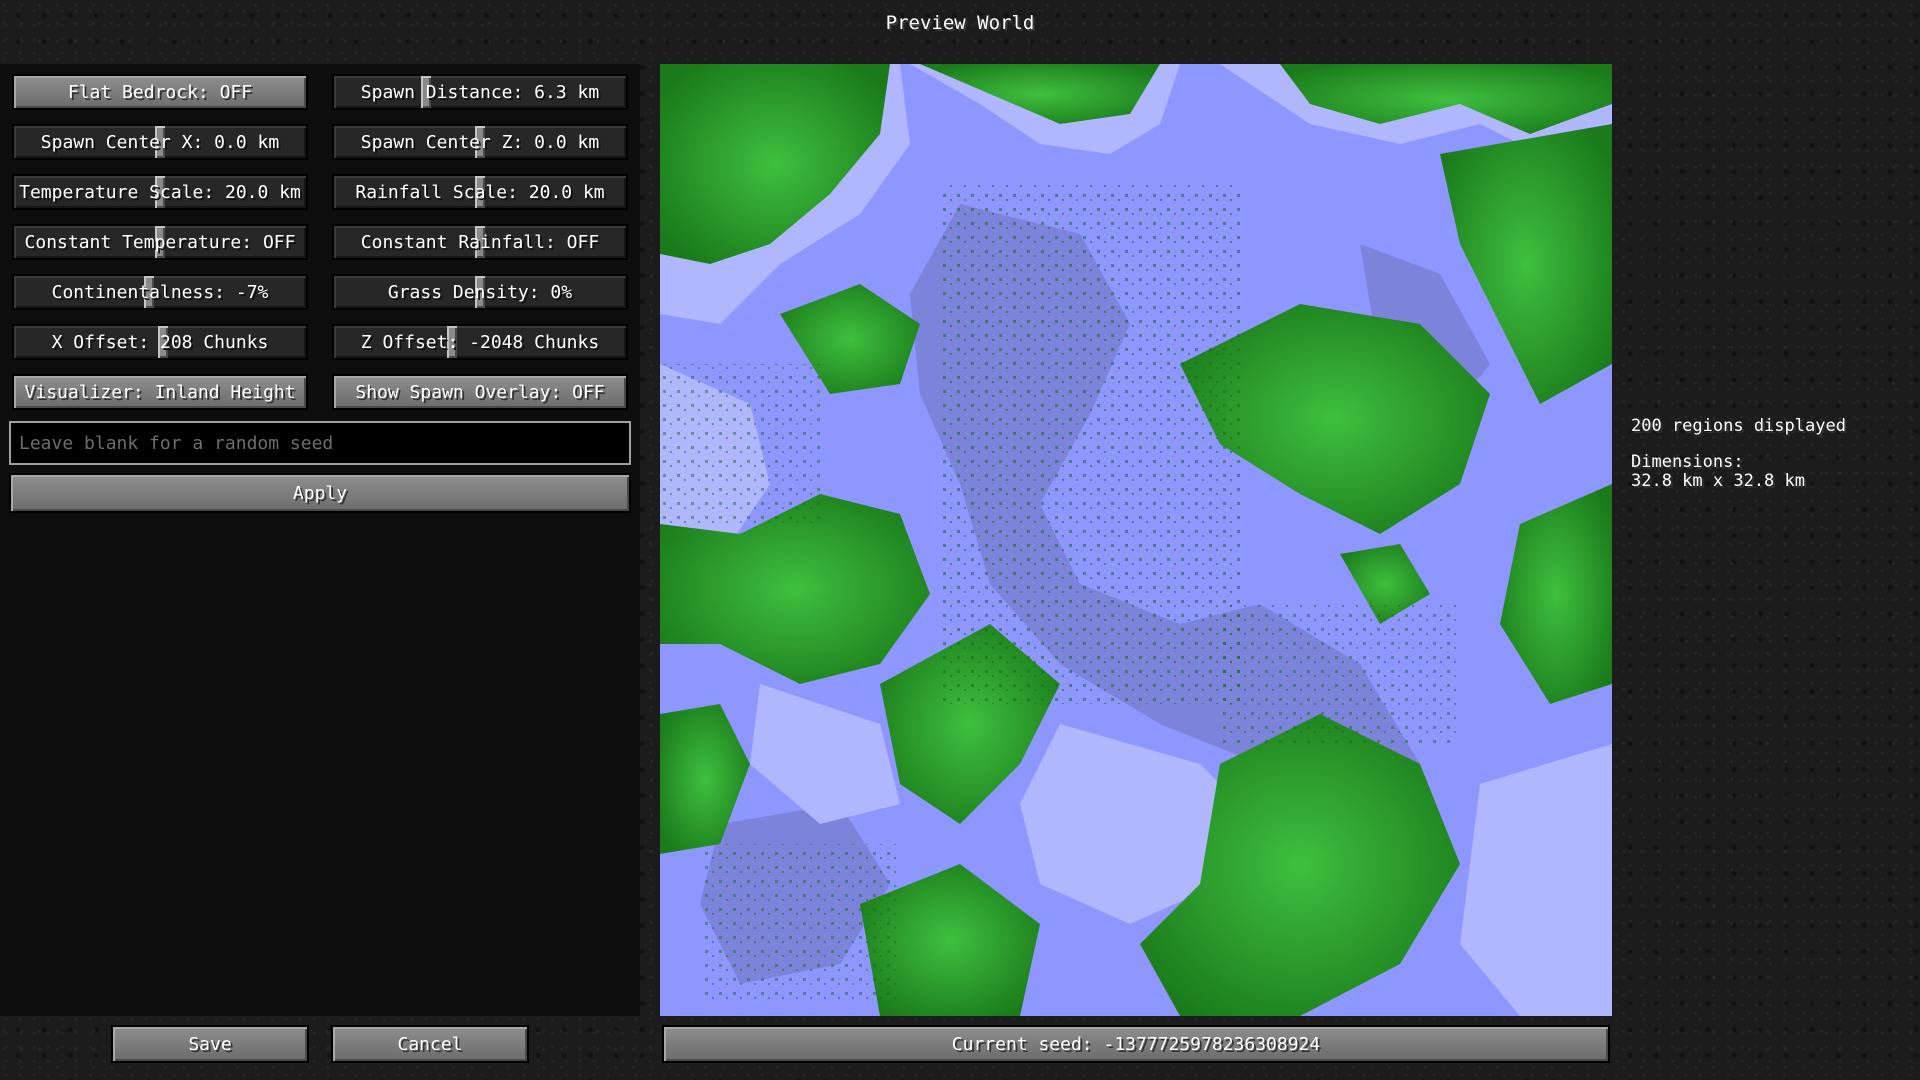  I want to click on slider-label: Rainfall Scale: 20.0 km, so click(480, 192).